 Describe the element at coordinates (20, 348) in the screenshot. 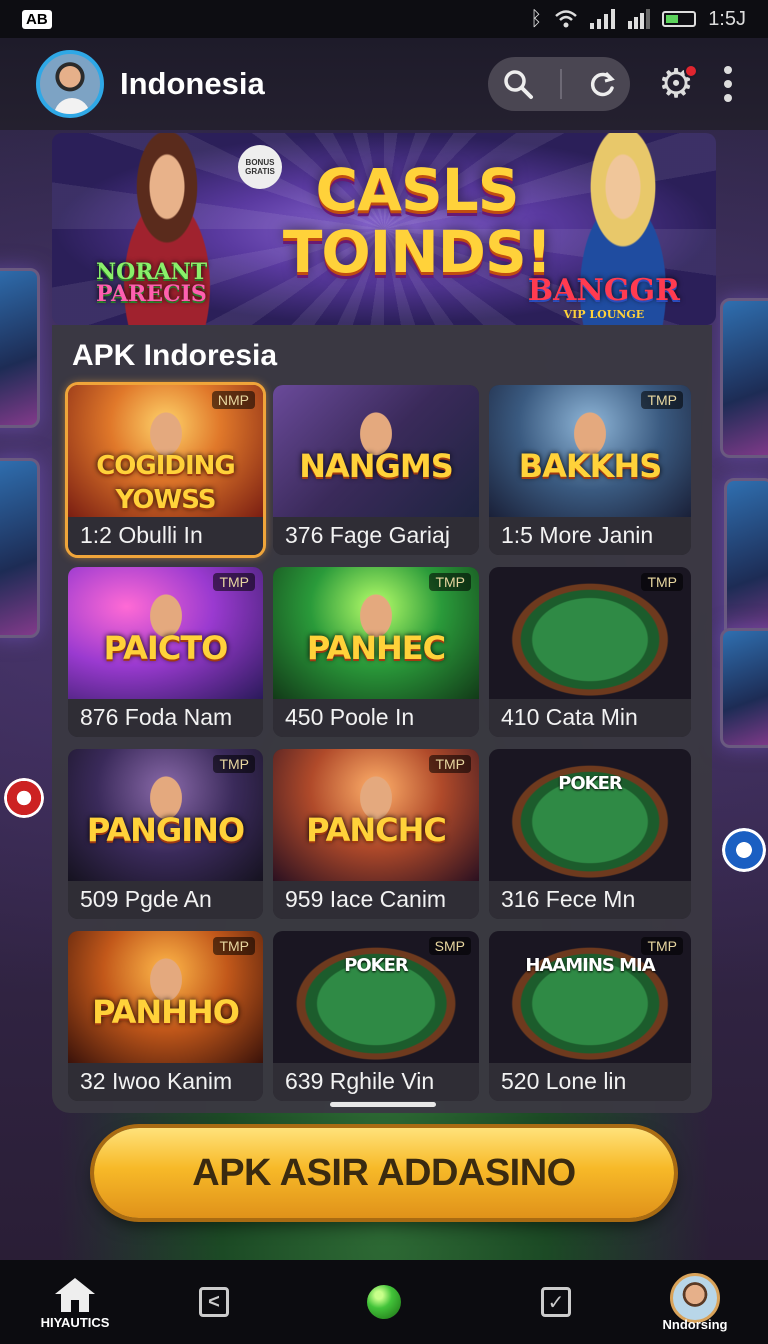

I see `slot-machine-left` at that location.